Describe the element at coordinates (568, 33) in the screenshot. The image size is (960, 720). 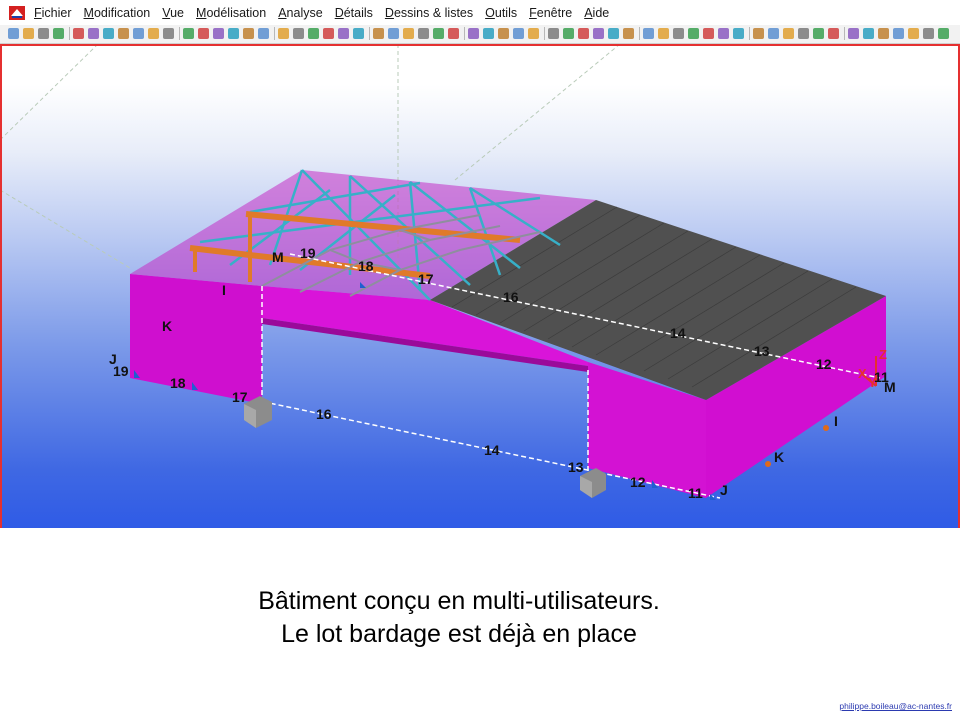
I see `profile-icon` at that location.